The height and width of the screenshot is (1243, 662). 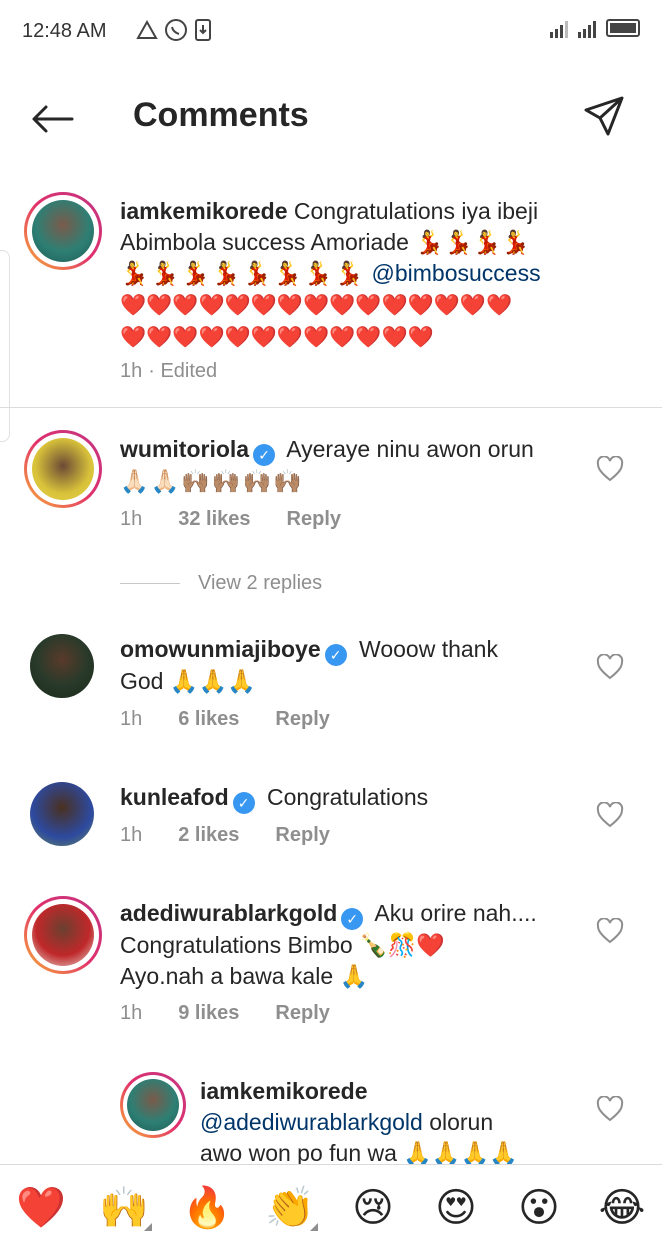 I want to click on emoji-fire-button: 🔥, so click(x=207, y=1208).